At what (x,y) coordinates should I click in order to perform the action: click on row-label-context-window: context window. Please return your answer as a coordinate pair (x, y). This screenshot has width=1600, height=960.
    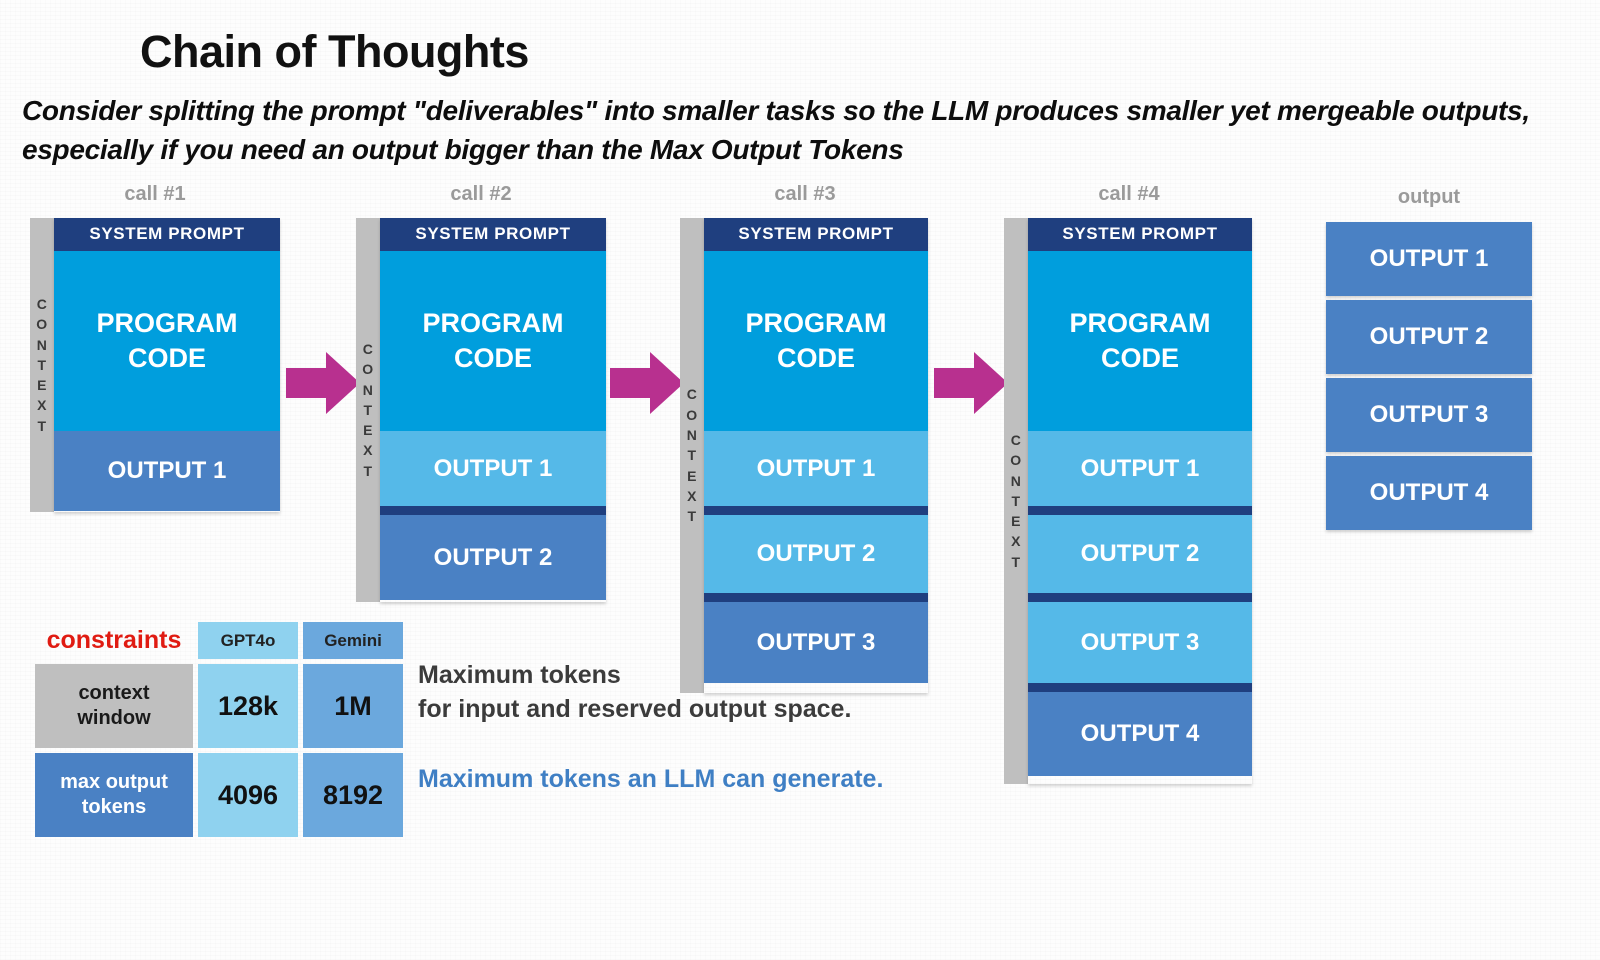
    Looking at the image, I should click on (114, 706).